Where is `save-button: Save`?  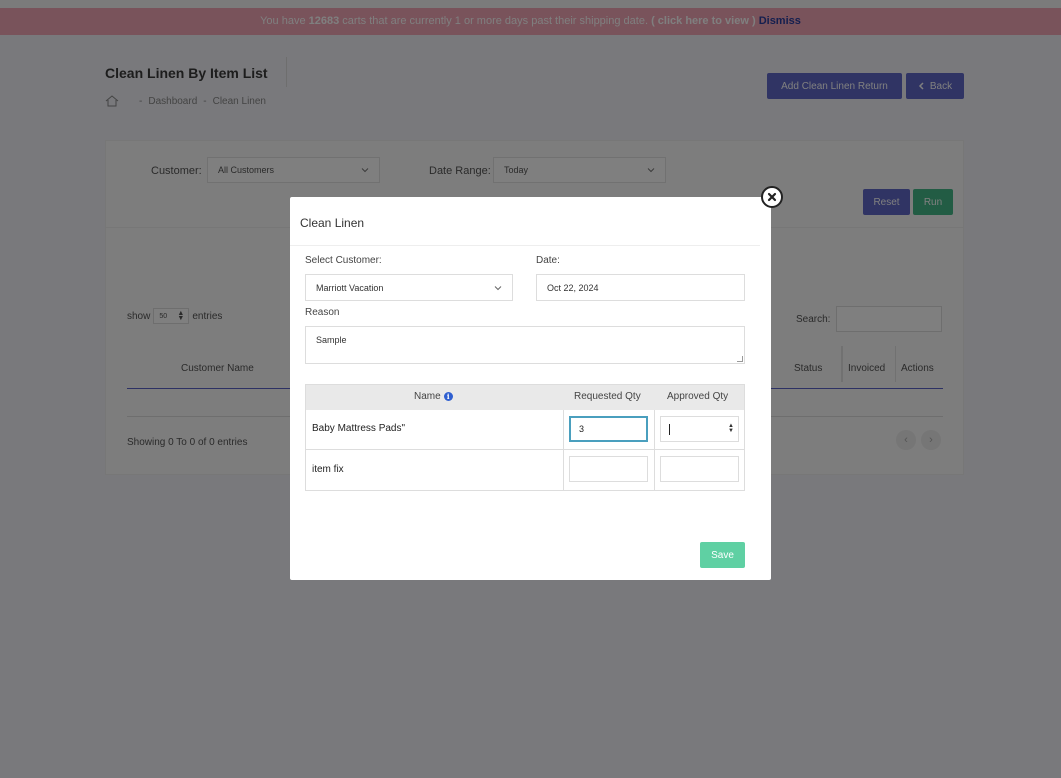
save-button: Save is located at coordinates (722, 555).